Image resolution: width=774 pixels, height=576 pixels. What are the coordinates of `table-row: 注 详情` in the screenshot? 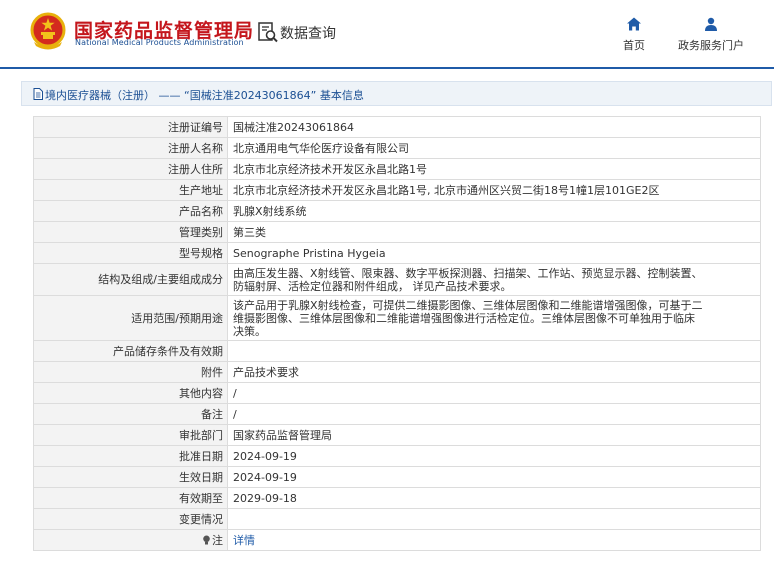 It's located at (397, 540).